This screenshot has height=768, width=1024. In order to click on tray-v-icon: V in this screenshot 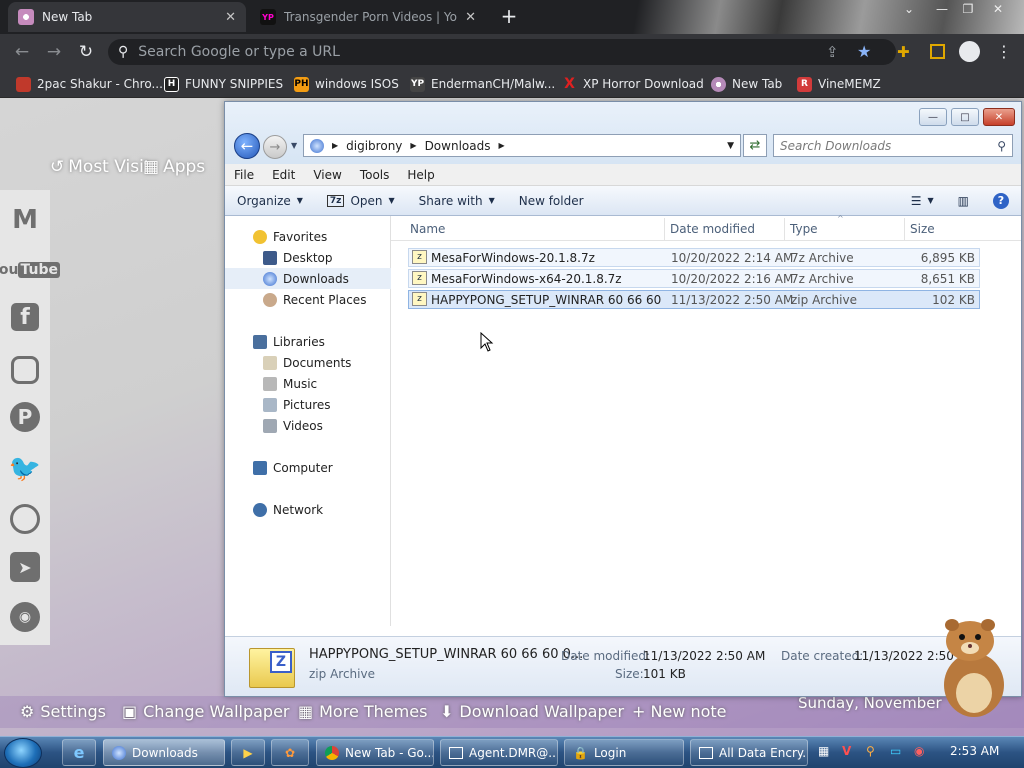, I will do `click(846, 751)`.